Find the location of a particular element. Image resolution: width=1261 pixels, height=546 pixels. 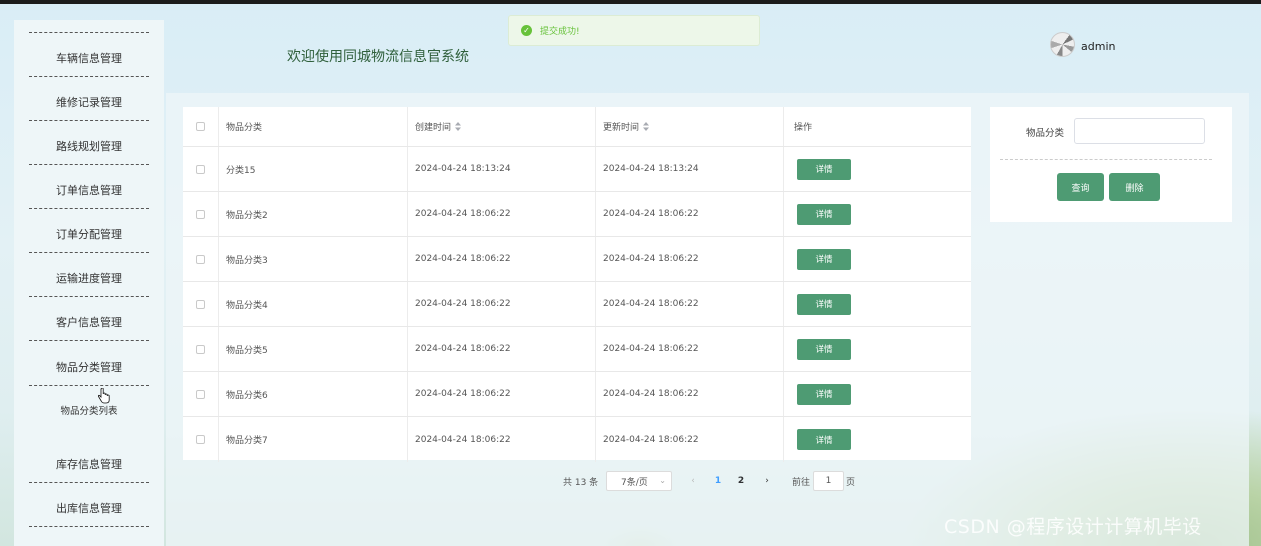

next-page-button: › is located at coordinates (767, 481).